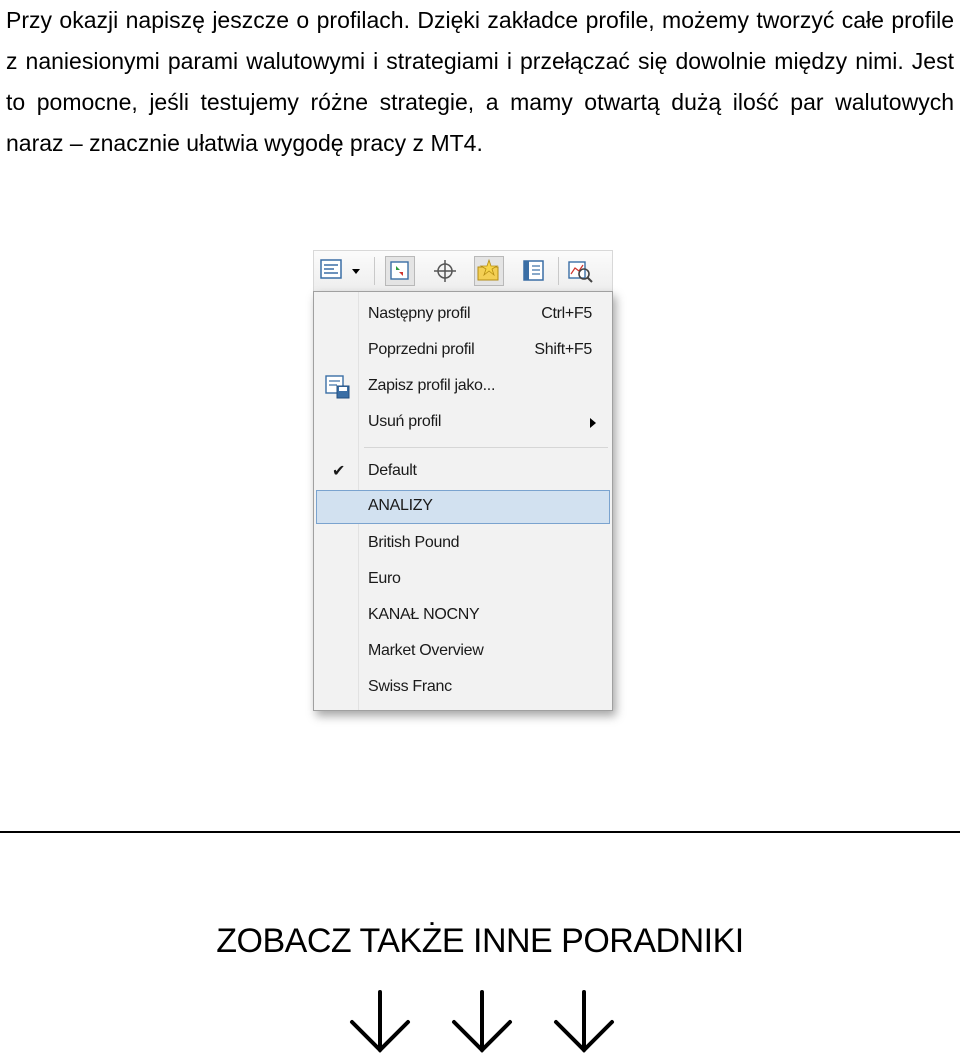 This screenshot has width=960, height=1059. I want to click on menu-item-label: Default, so click(392, 470).